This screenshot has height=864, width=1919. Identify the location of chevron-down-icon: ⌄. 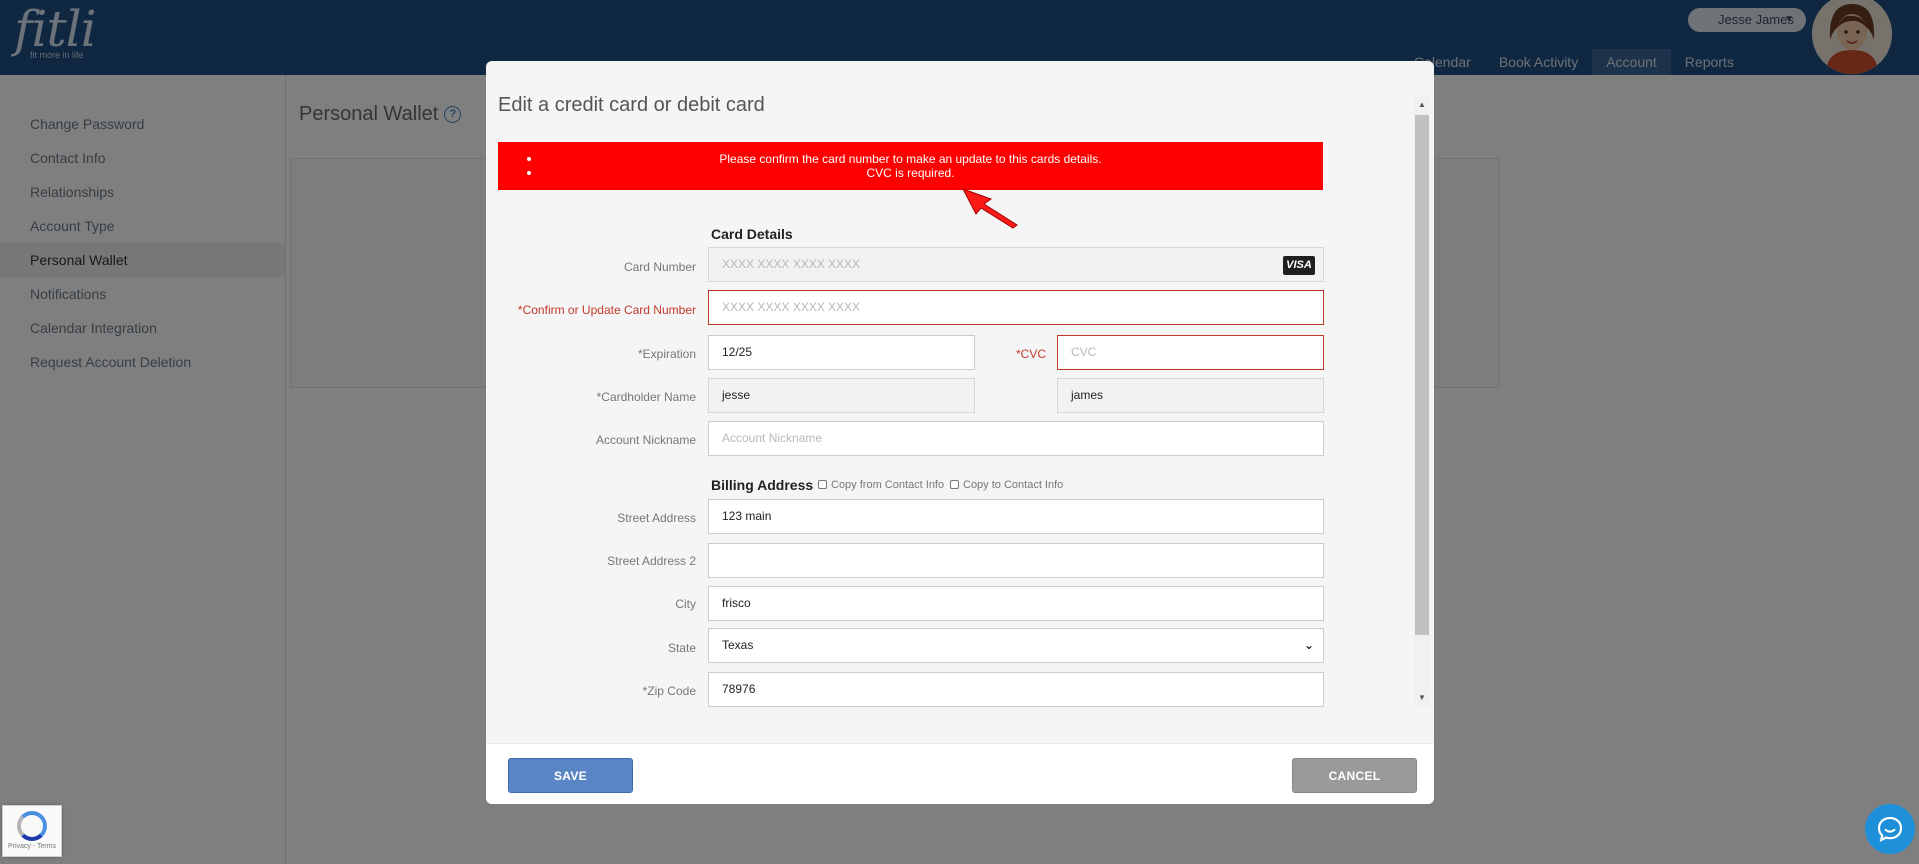
(1308, 645).